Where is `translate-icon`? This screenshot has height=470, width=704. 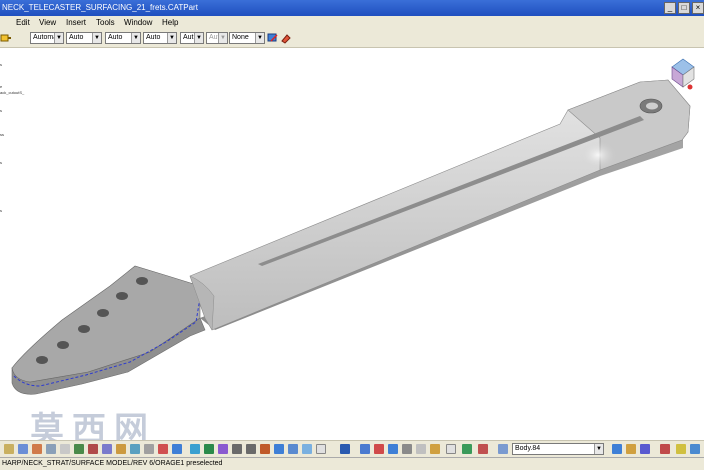
translate-icon is located at coordinates (393, 449).